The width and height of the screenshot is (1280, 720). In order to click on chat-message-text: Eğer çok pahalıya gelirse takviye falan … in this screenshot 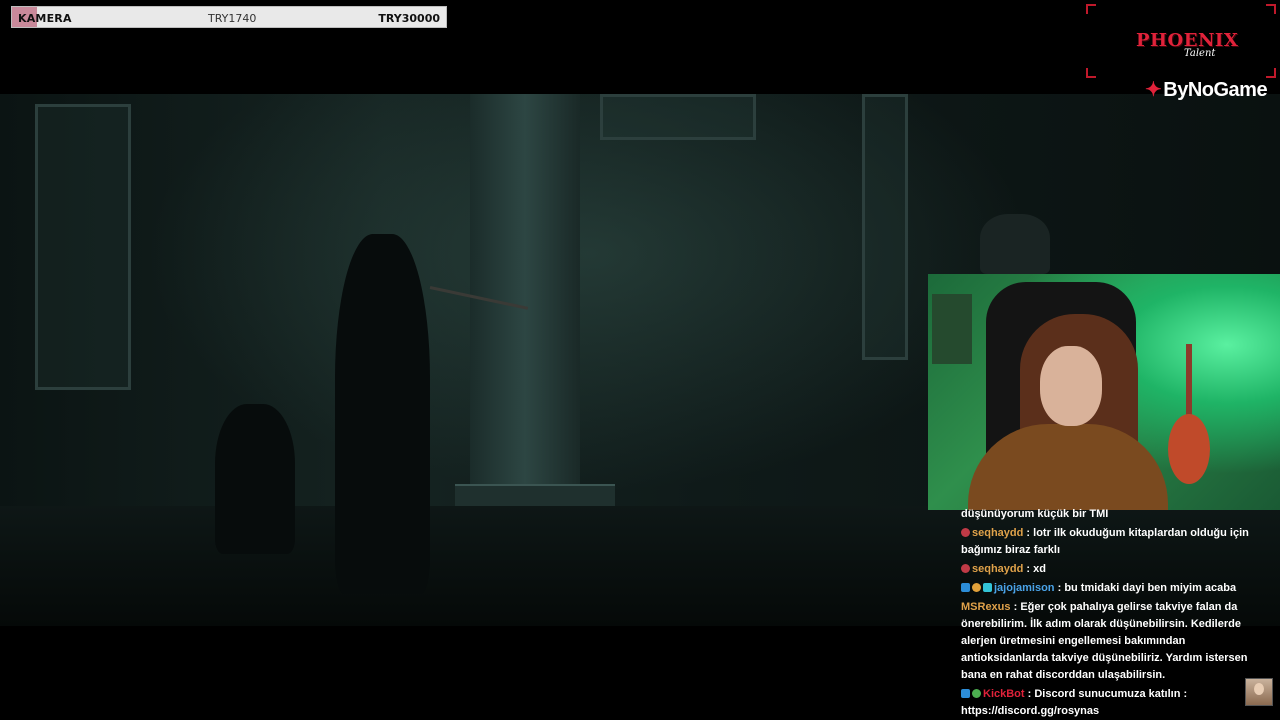, I will do `click(1104, 641)`.